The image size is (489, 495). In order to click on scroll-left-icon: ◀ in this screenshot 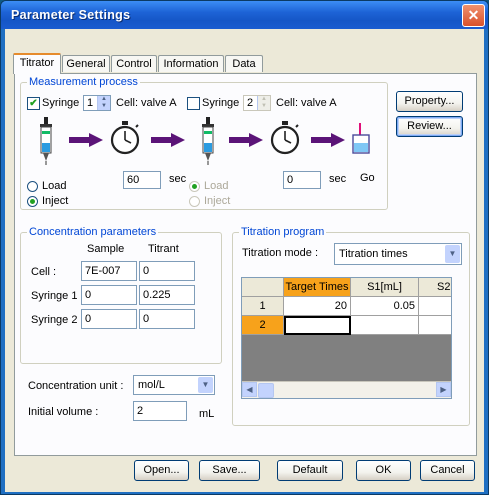, I will do `click(249, 389)`.